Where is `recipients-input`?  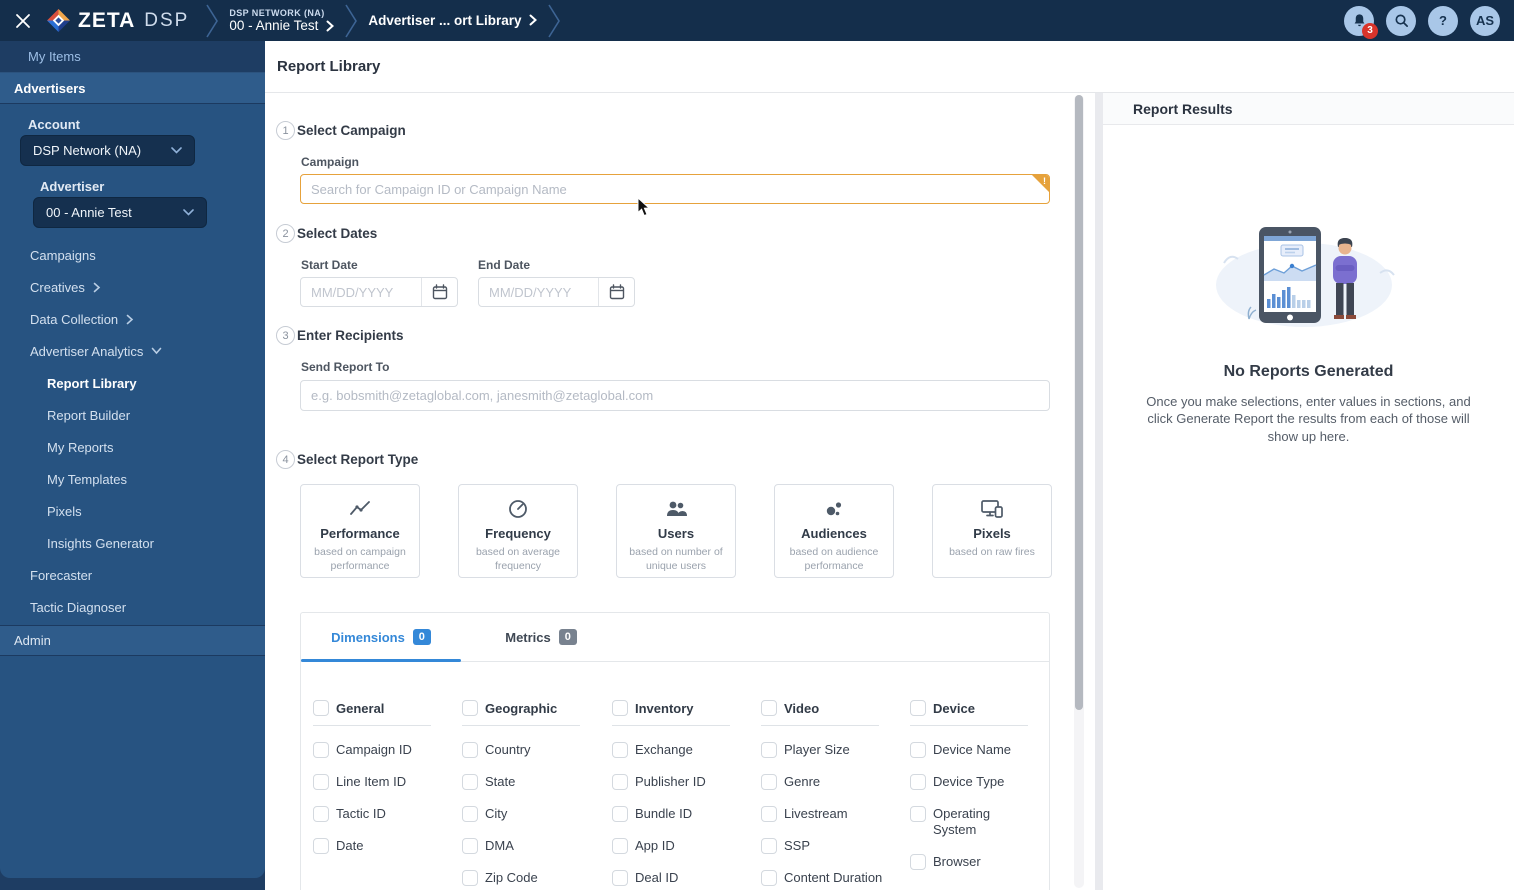
recipients-input is located at coordinates (675, 395).